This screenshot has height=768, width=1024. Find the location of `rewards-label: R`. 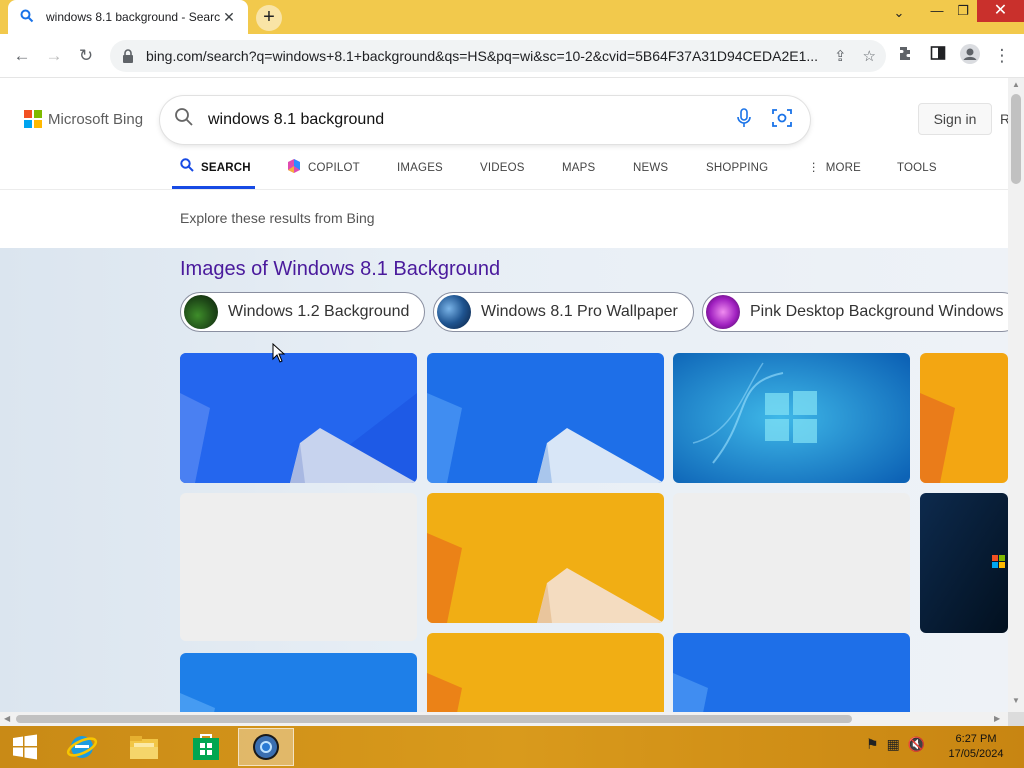

rewards-label: R is located at coordinates (1004, 119).